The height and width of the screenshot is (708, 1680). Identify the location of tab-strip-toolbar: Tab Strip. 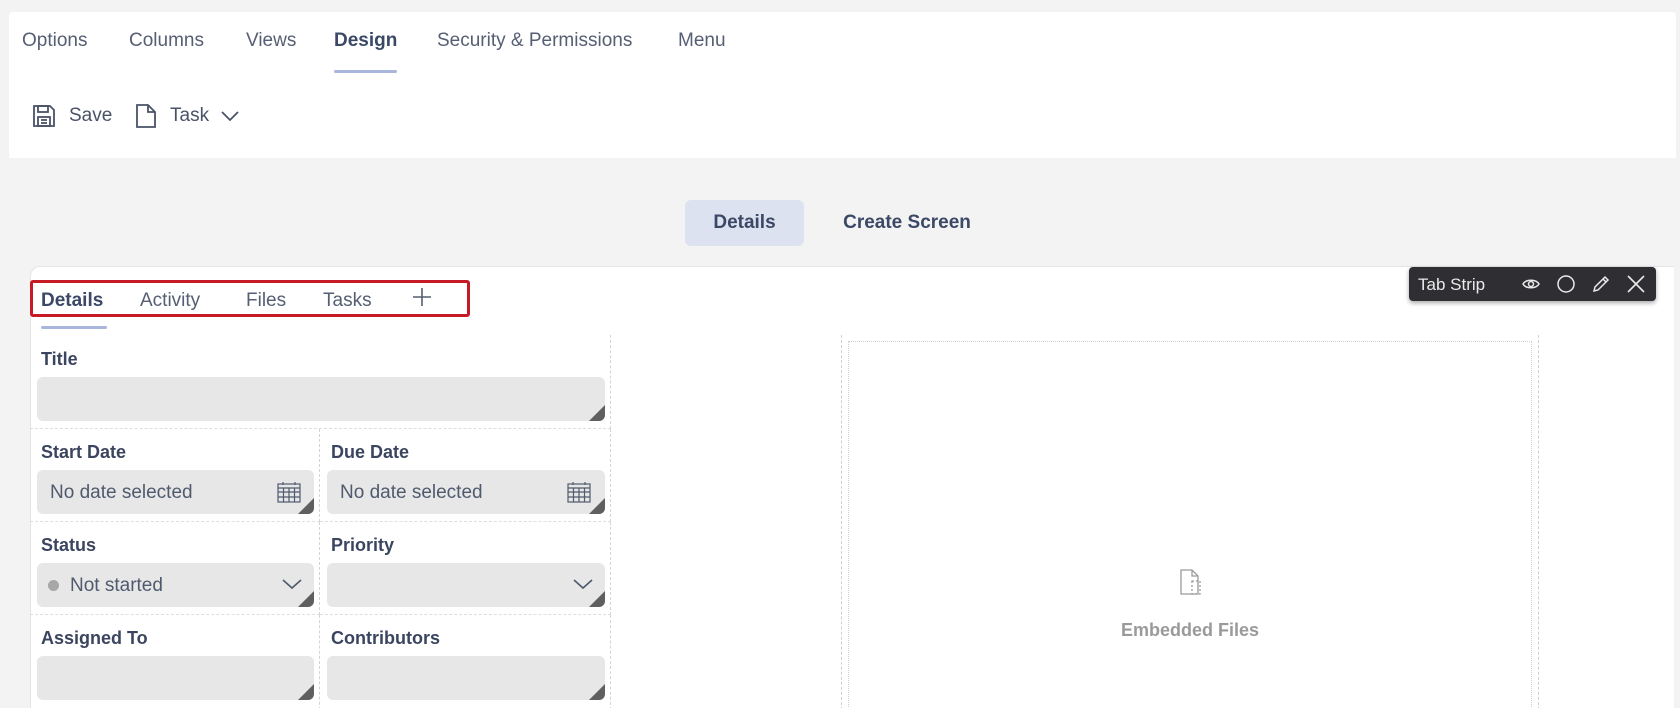
(1532, 284).